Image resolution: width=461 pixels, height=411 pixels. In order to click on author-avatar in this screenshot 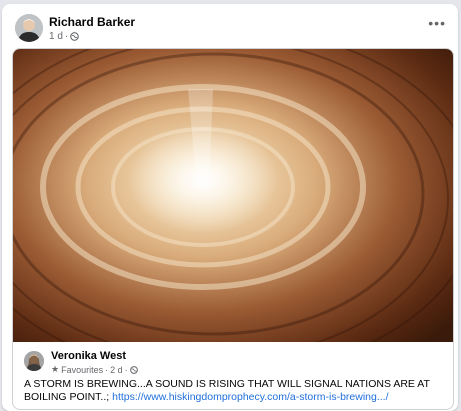, I will do `click(29, 28)`.